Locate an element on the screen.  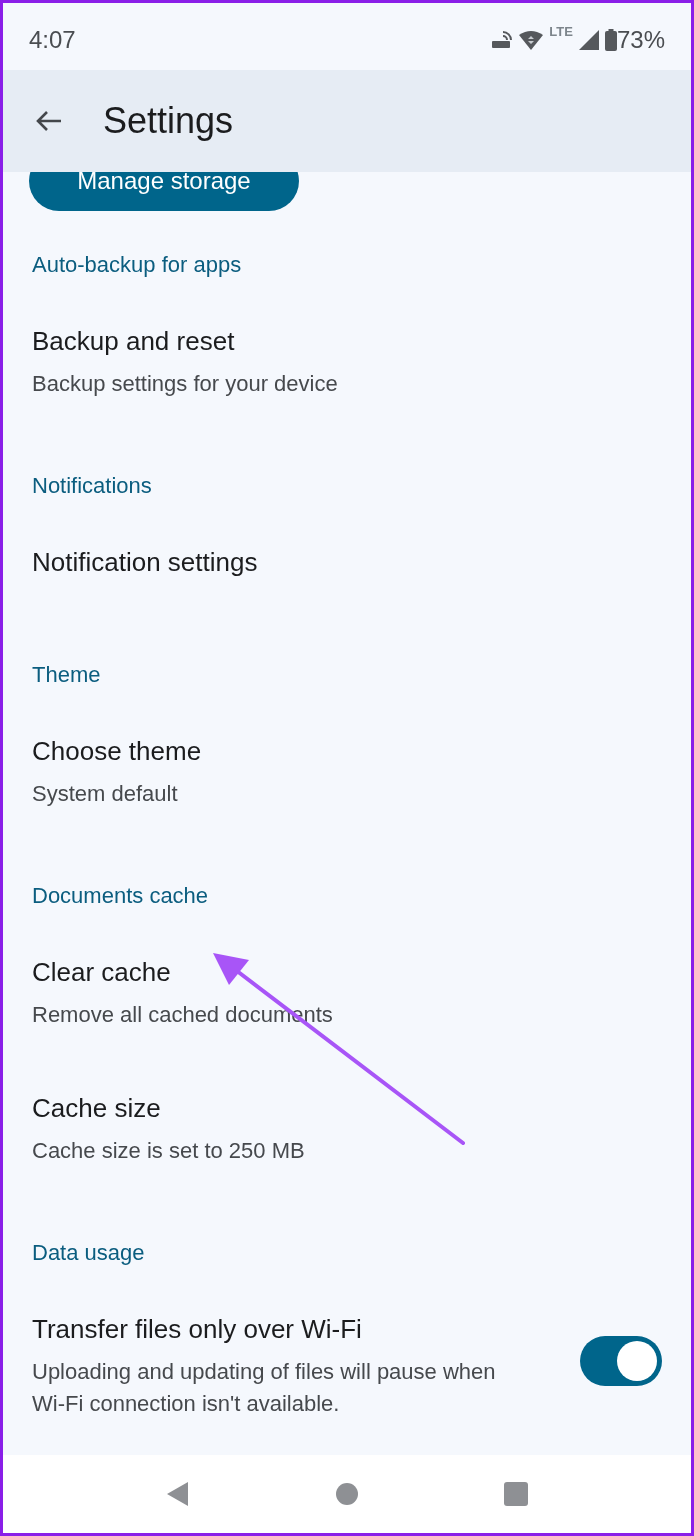
network-type-label: LTE is located at coordinates (561, 31).